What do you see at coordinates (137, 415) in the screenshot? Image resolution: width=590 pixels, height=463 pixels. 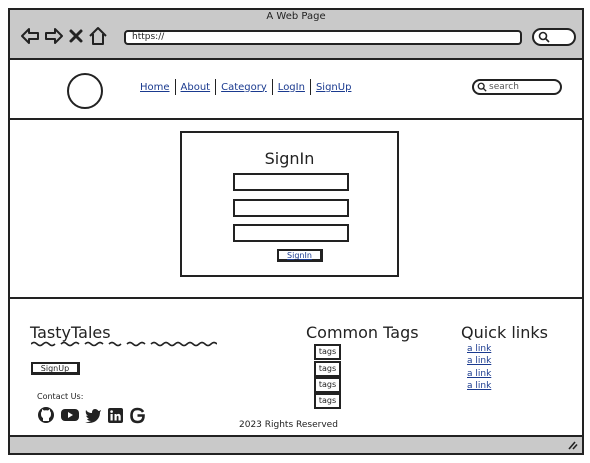 I see `google-icon` at bounding box center [137, 415].